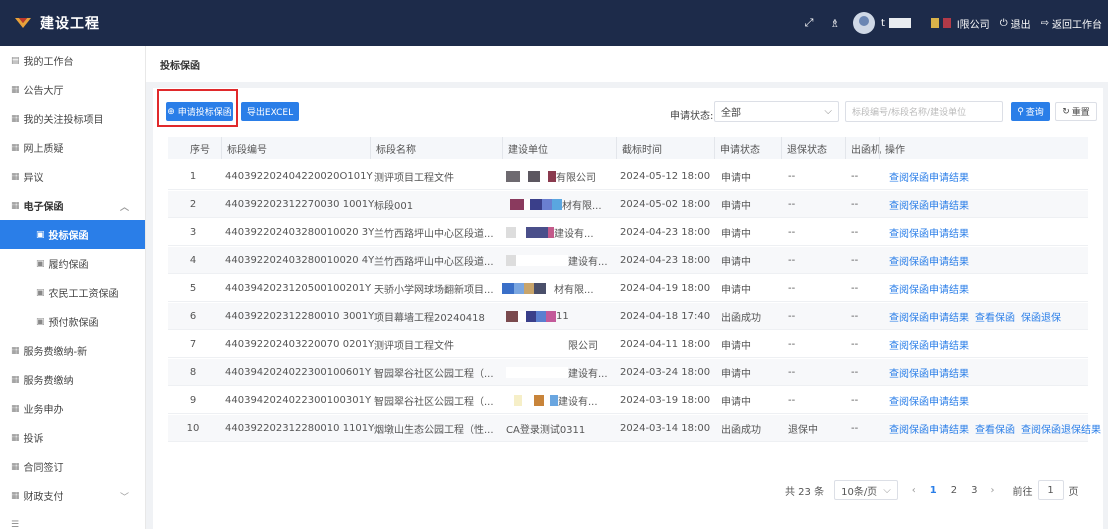 The height and width of the screenshot is (529, 1108). What do you see at coordinates (933, 490) in the screenshot?
I see `page-1: 1` at bounding box center [933, 490].